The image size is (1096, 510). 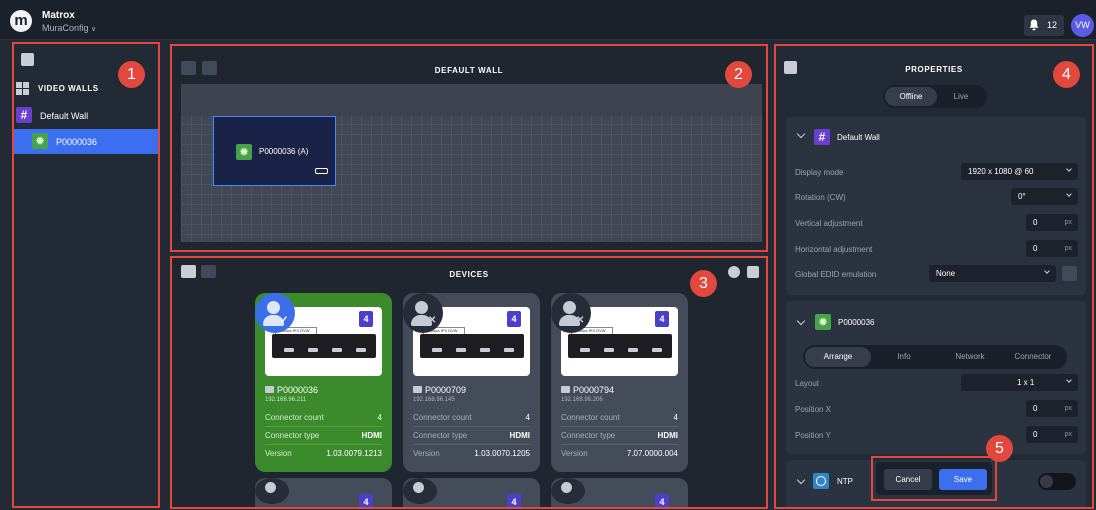 What do you see at coordinates (588, 435) in the screenshot?
I see `field-label: Connector type` at bounding box center [588, 435].